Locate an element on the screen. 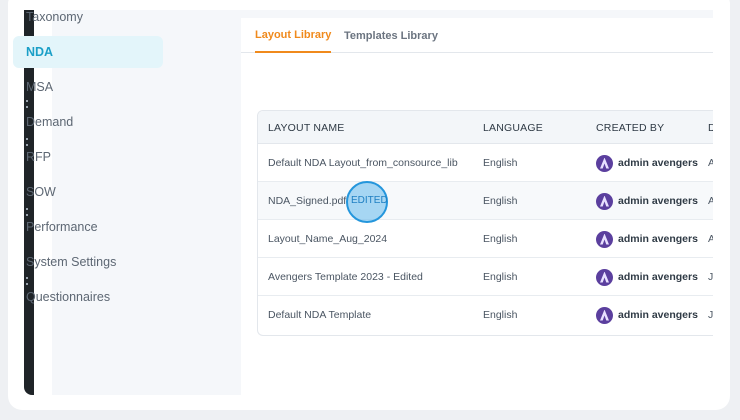 The image size is (740, 420). edited-badge: EDITED is located at coordinates (369, 200).